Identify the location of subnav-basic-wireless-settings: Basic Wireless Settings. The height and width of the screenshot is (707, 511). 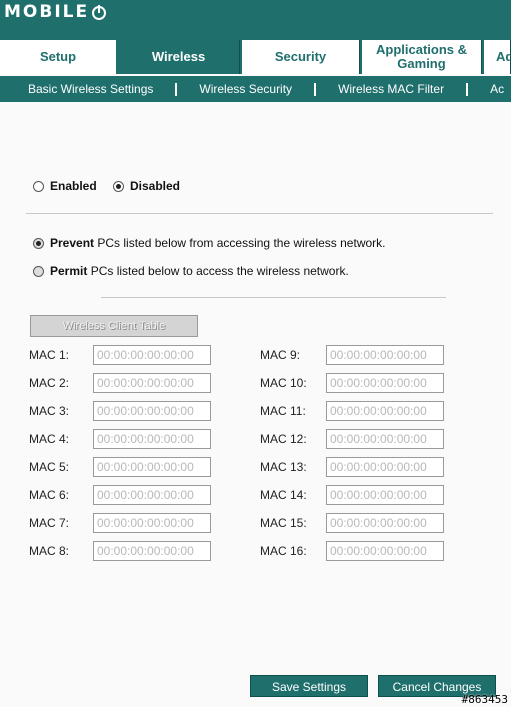
(90, 89).